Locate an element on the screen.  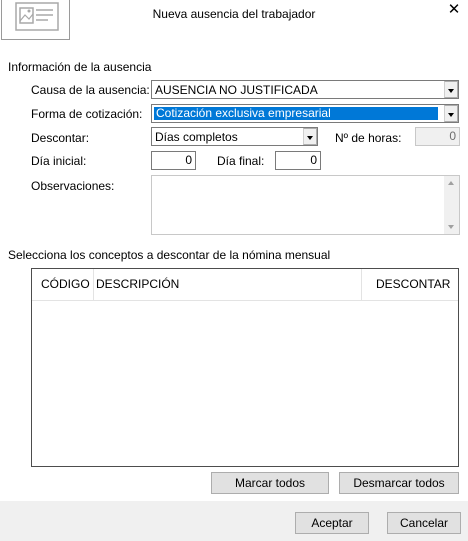
dia-final-label: Día final: is located at coordinates (241, 161).